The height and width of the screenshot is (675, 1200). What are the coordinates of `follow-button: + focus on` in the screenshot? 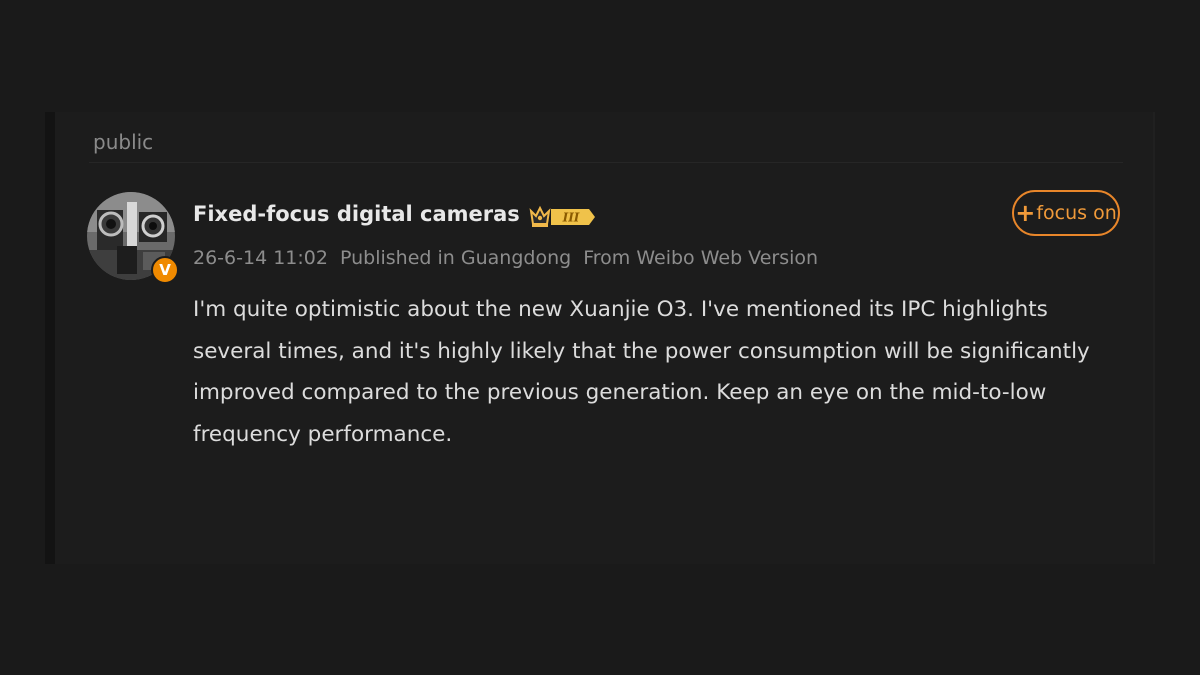 It's located at (1066, 213).